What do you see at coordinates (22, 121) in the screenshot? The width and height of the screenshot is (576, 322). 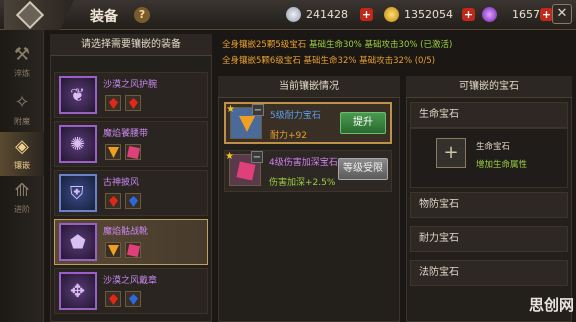 I see `nav-label: 附魔` at bounding box center [22, 121].